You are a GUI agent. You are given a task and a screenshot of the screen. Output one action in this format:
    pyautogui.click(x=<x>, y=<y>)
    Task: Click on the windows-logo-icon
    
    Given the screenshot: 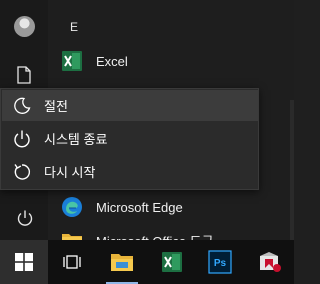 What is the action you would take?
    pyautogui.click(x=24, y=262)
    